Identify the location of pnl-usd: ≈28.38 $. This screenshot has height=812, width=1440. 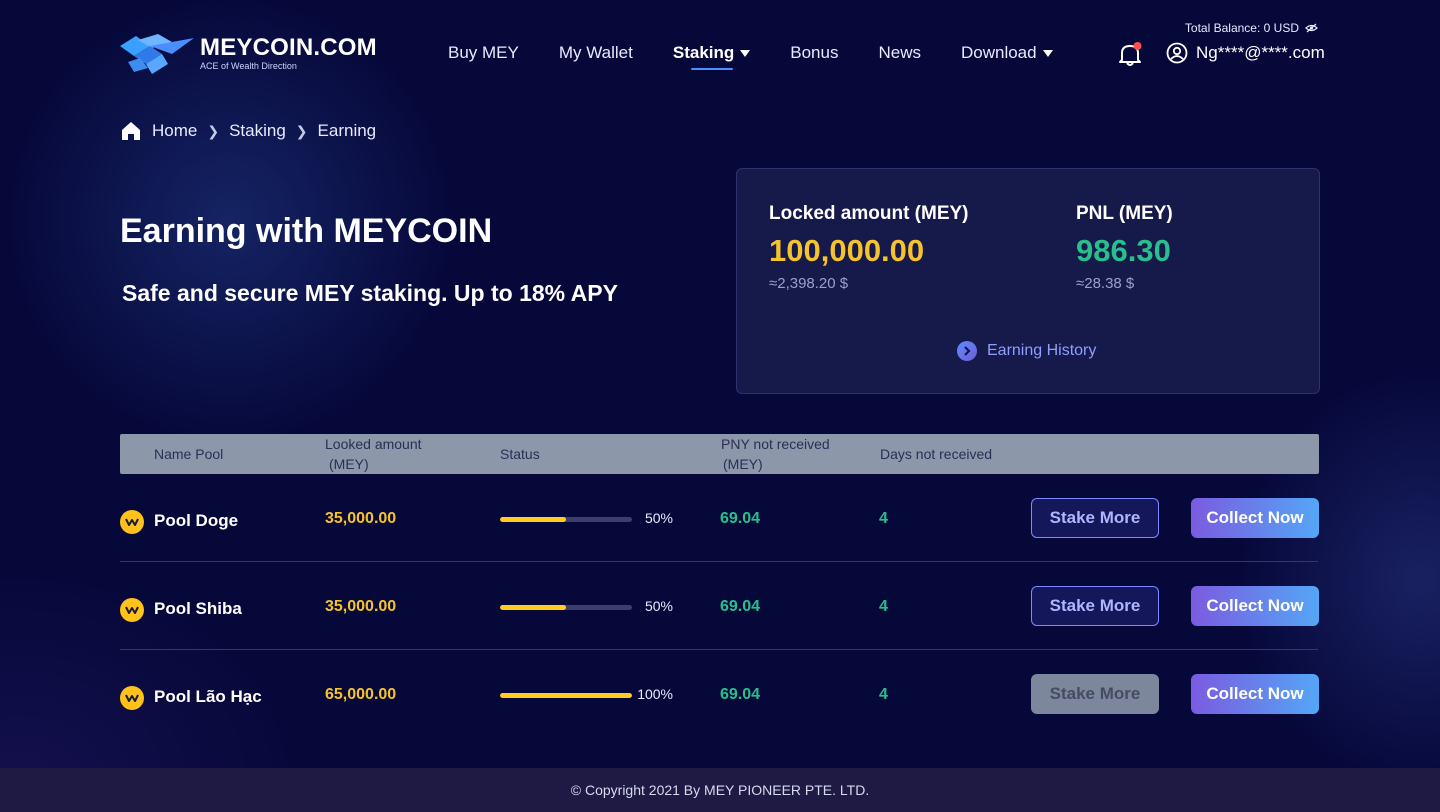
(1105, 283).